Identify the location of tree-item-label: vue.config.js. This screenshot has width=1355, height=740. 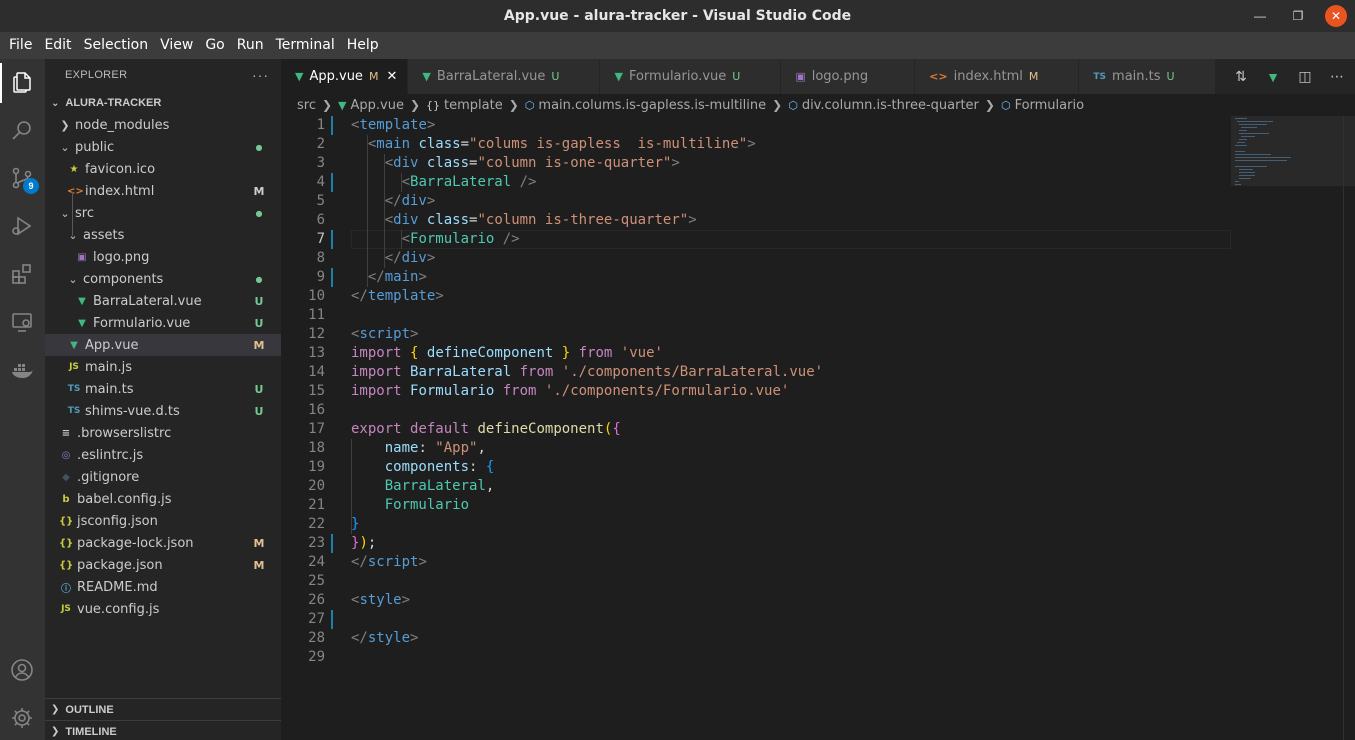
(118, 609).